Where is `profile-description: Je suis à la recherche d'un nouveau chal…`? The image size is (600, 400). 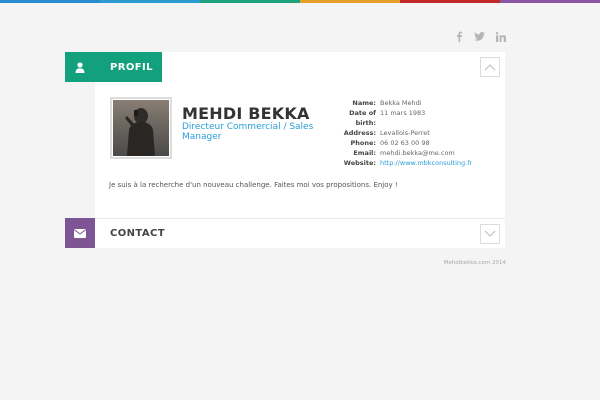
profile-description: Je suis à la recherche d'un nouveau chal… is located at coordinates (253, 185).